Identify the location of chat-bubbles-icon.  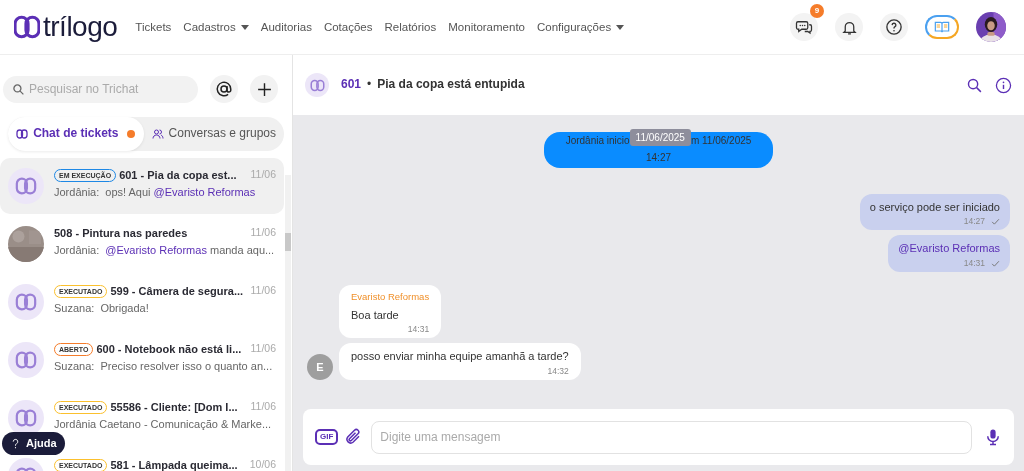
(804, 27).